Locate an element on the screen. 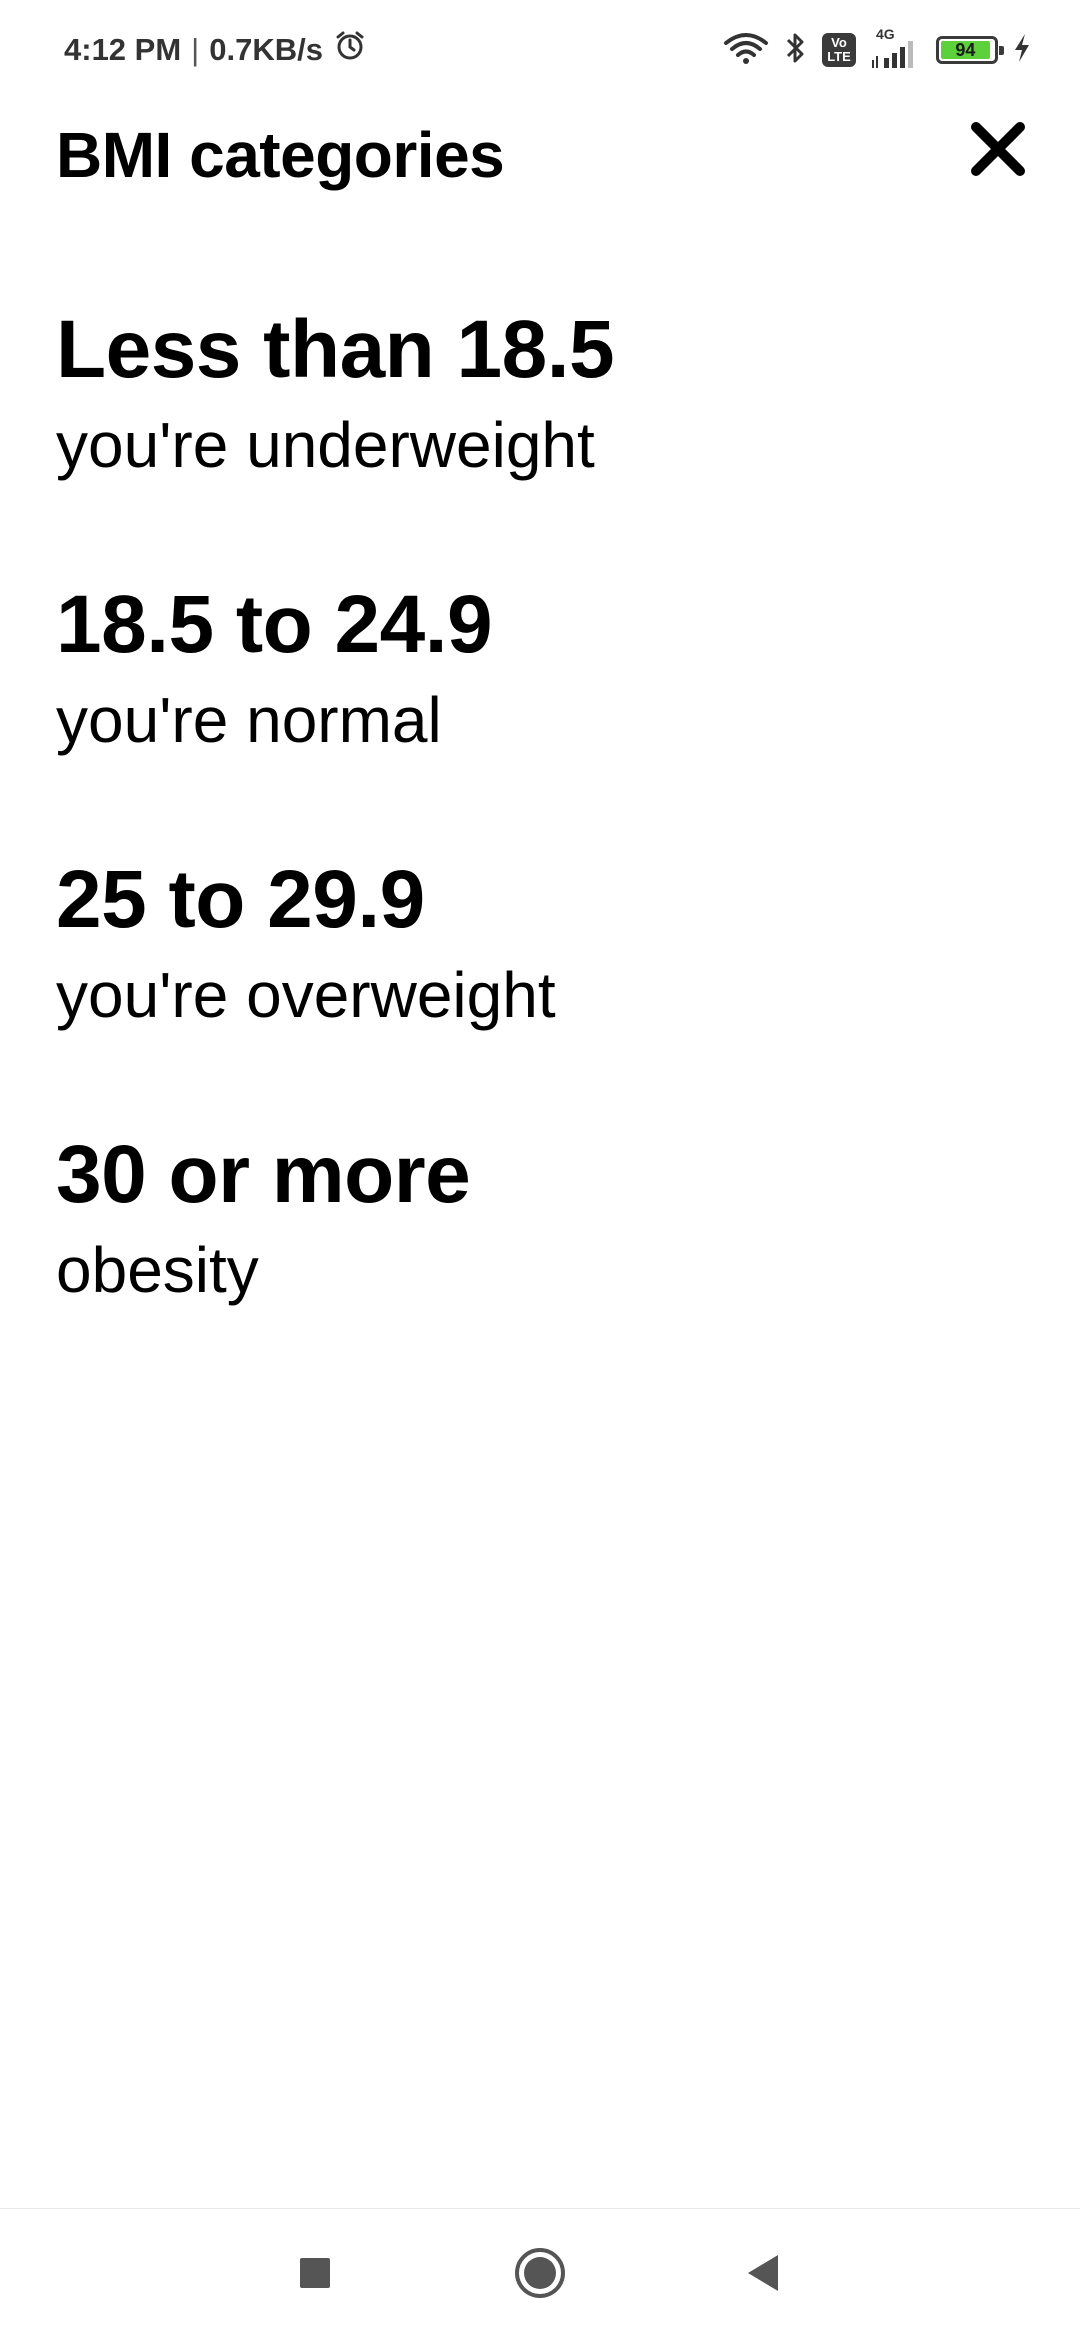 The image size is (1080, 2341). status-bar-left: 4:12 PM | 0.7KB/s is located at coordinates (215, 50).